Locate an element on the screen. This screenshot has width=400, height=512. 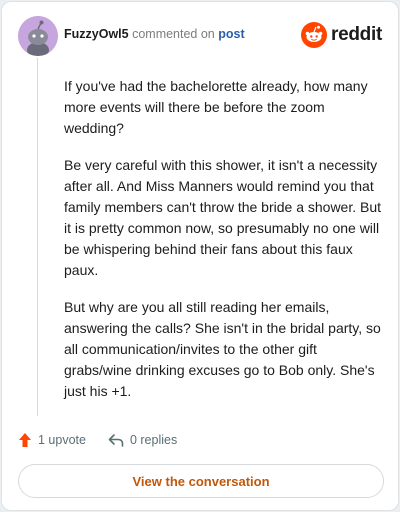
username: FuzzyOwl5 is located at coordinates (96, 34).